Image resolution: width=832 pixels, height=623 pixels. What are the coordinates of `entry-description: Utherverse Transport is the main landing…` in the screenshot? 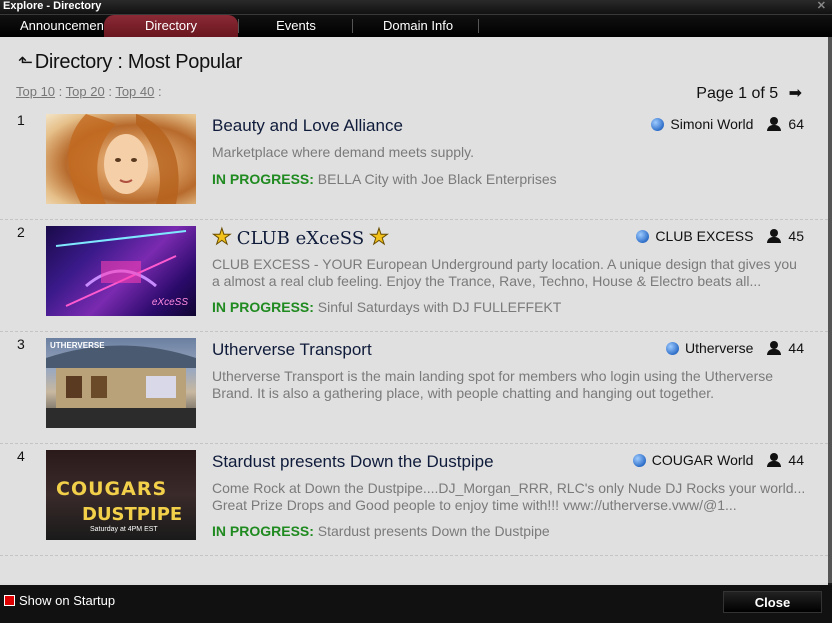 It's located at (493, 384).